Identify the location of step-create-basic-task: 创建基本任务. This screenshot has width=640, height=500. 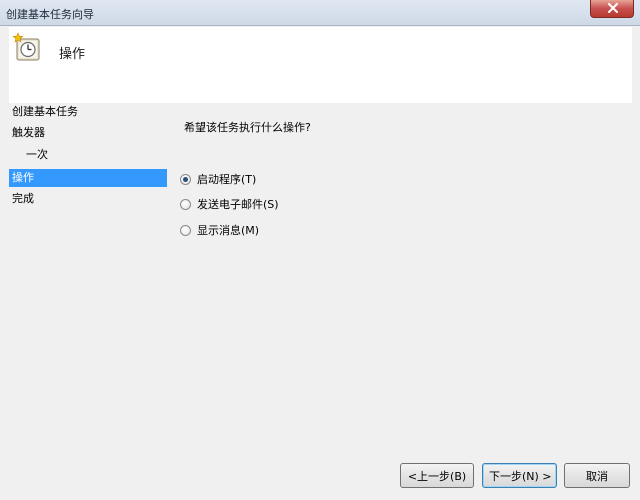
(88, 112).